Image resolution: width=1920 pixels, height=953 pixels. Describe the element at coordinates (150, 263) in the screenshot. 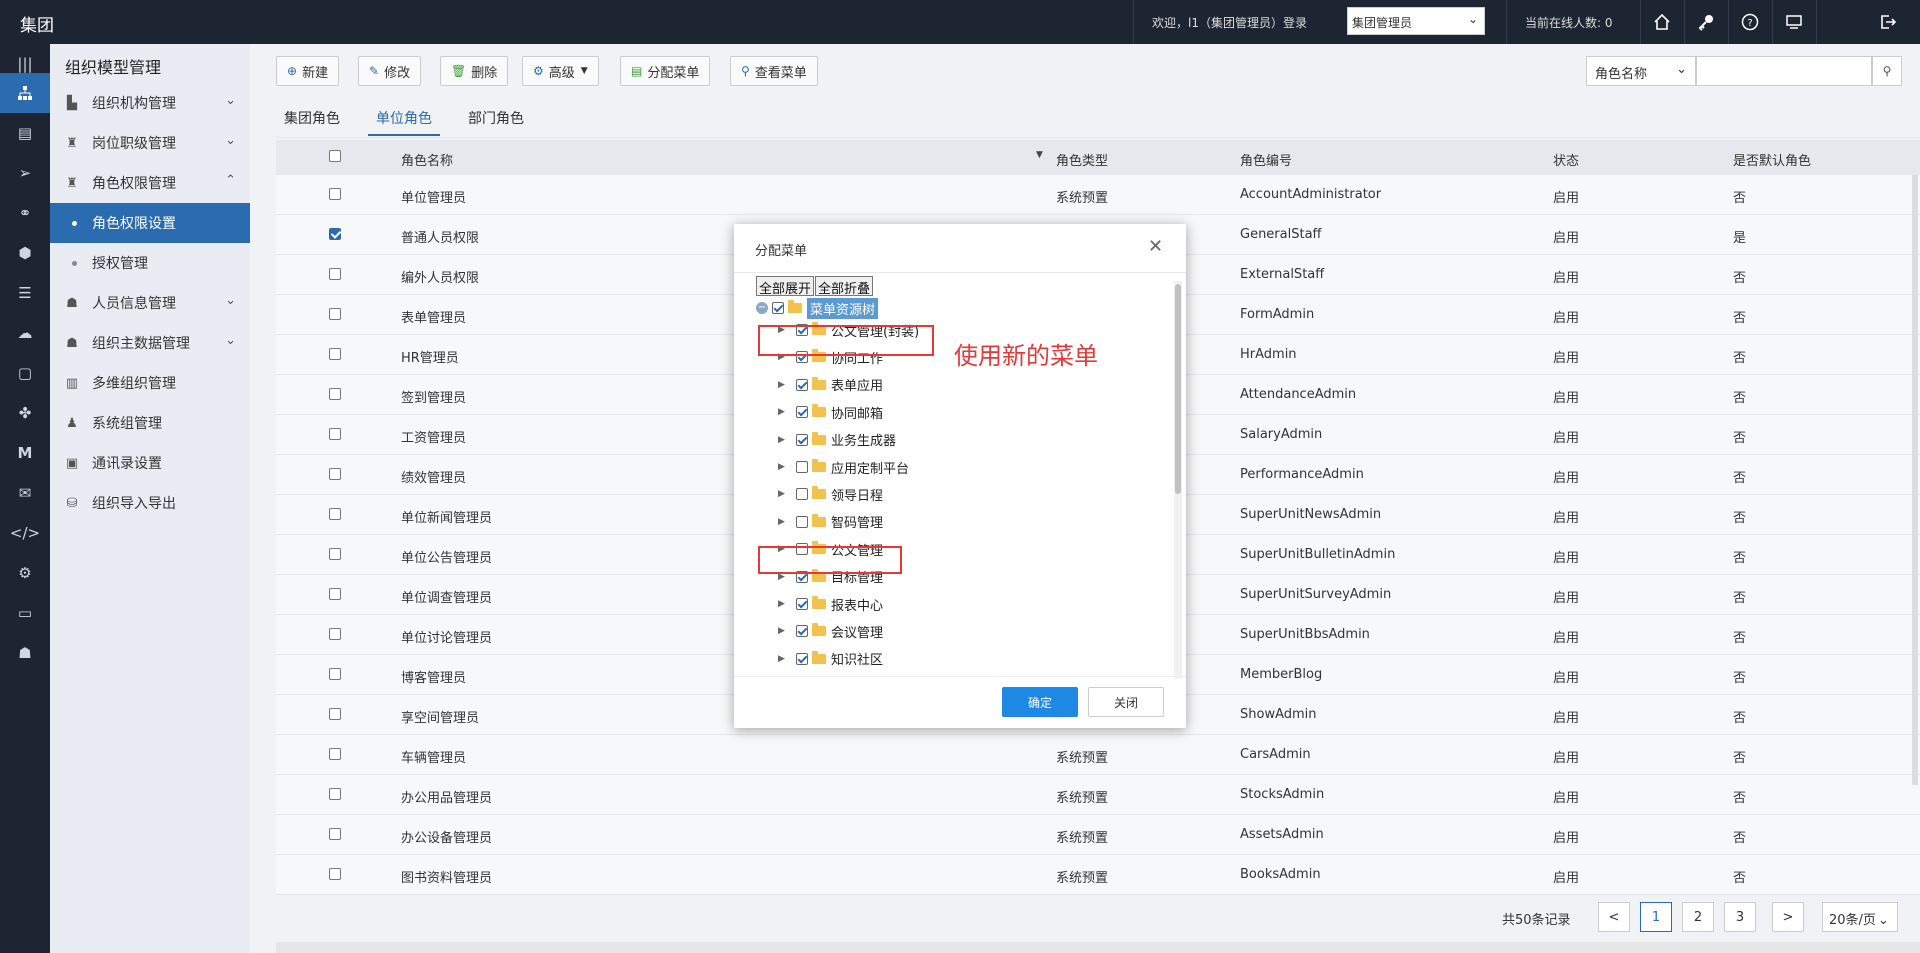

I see `sidebar-item-authorization: 授权管理` at that location.